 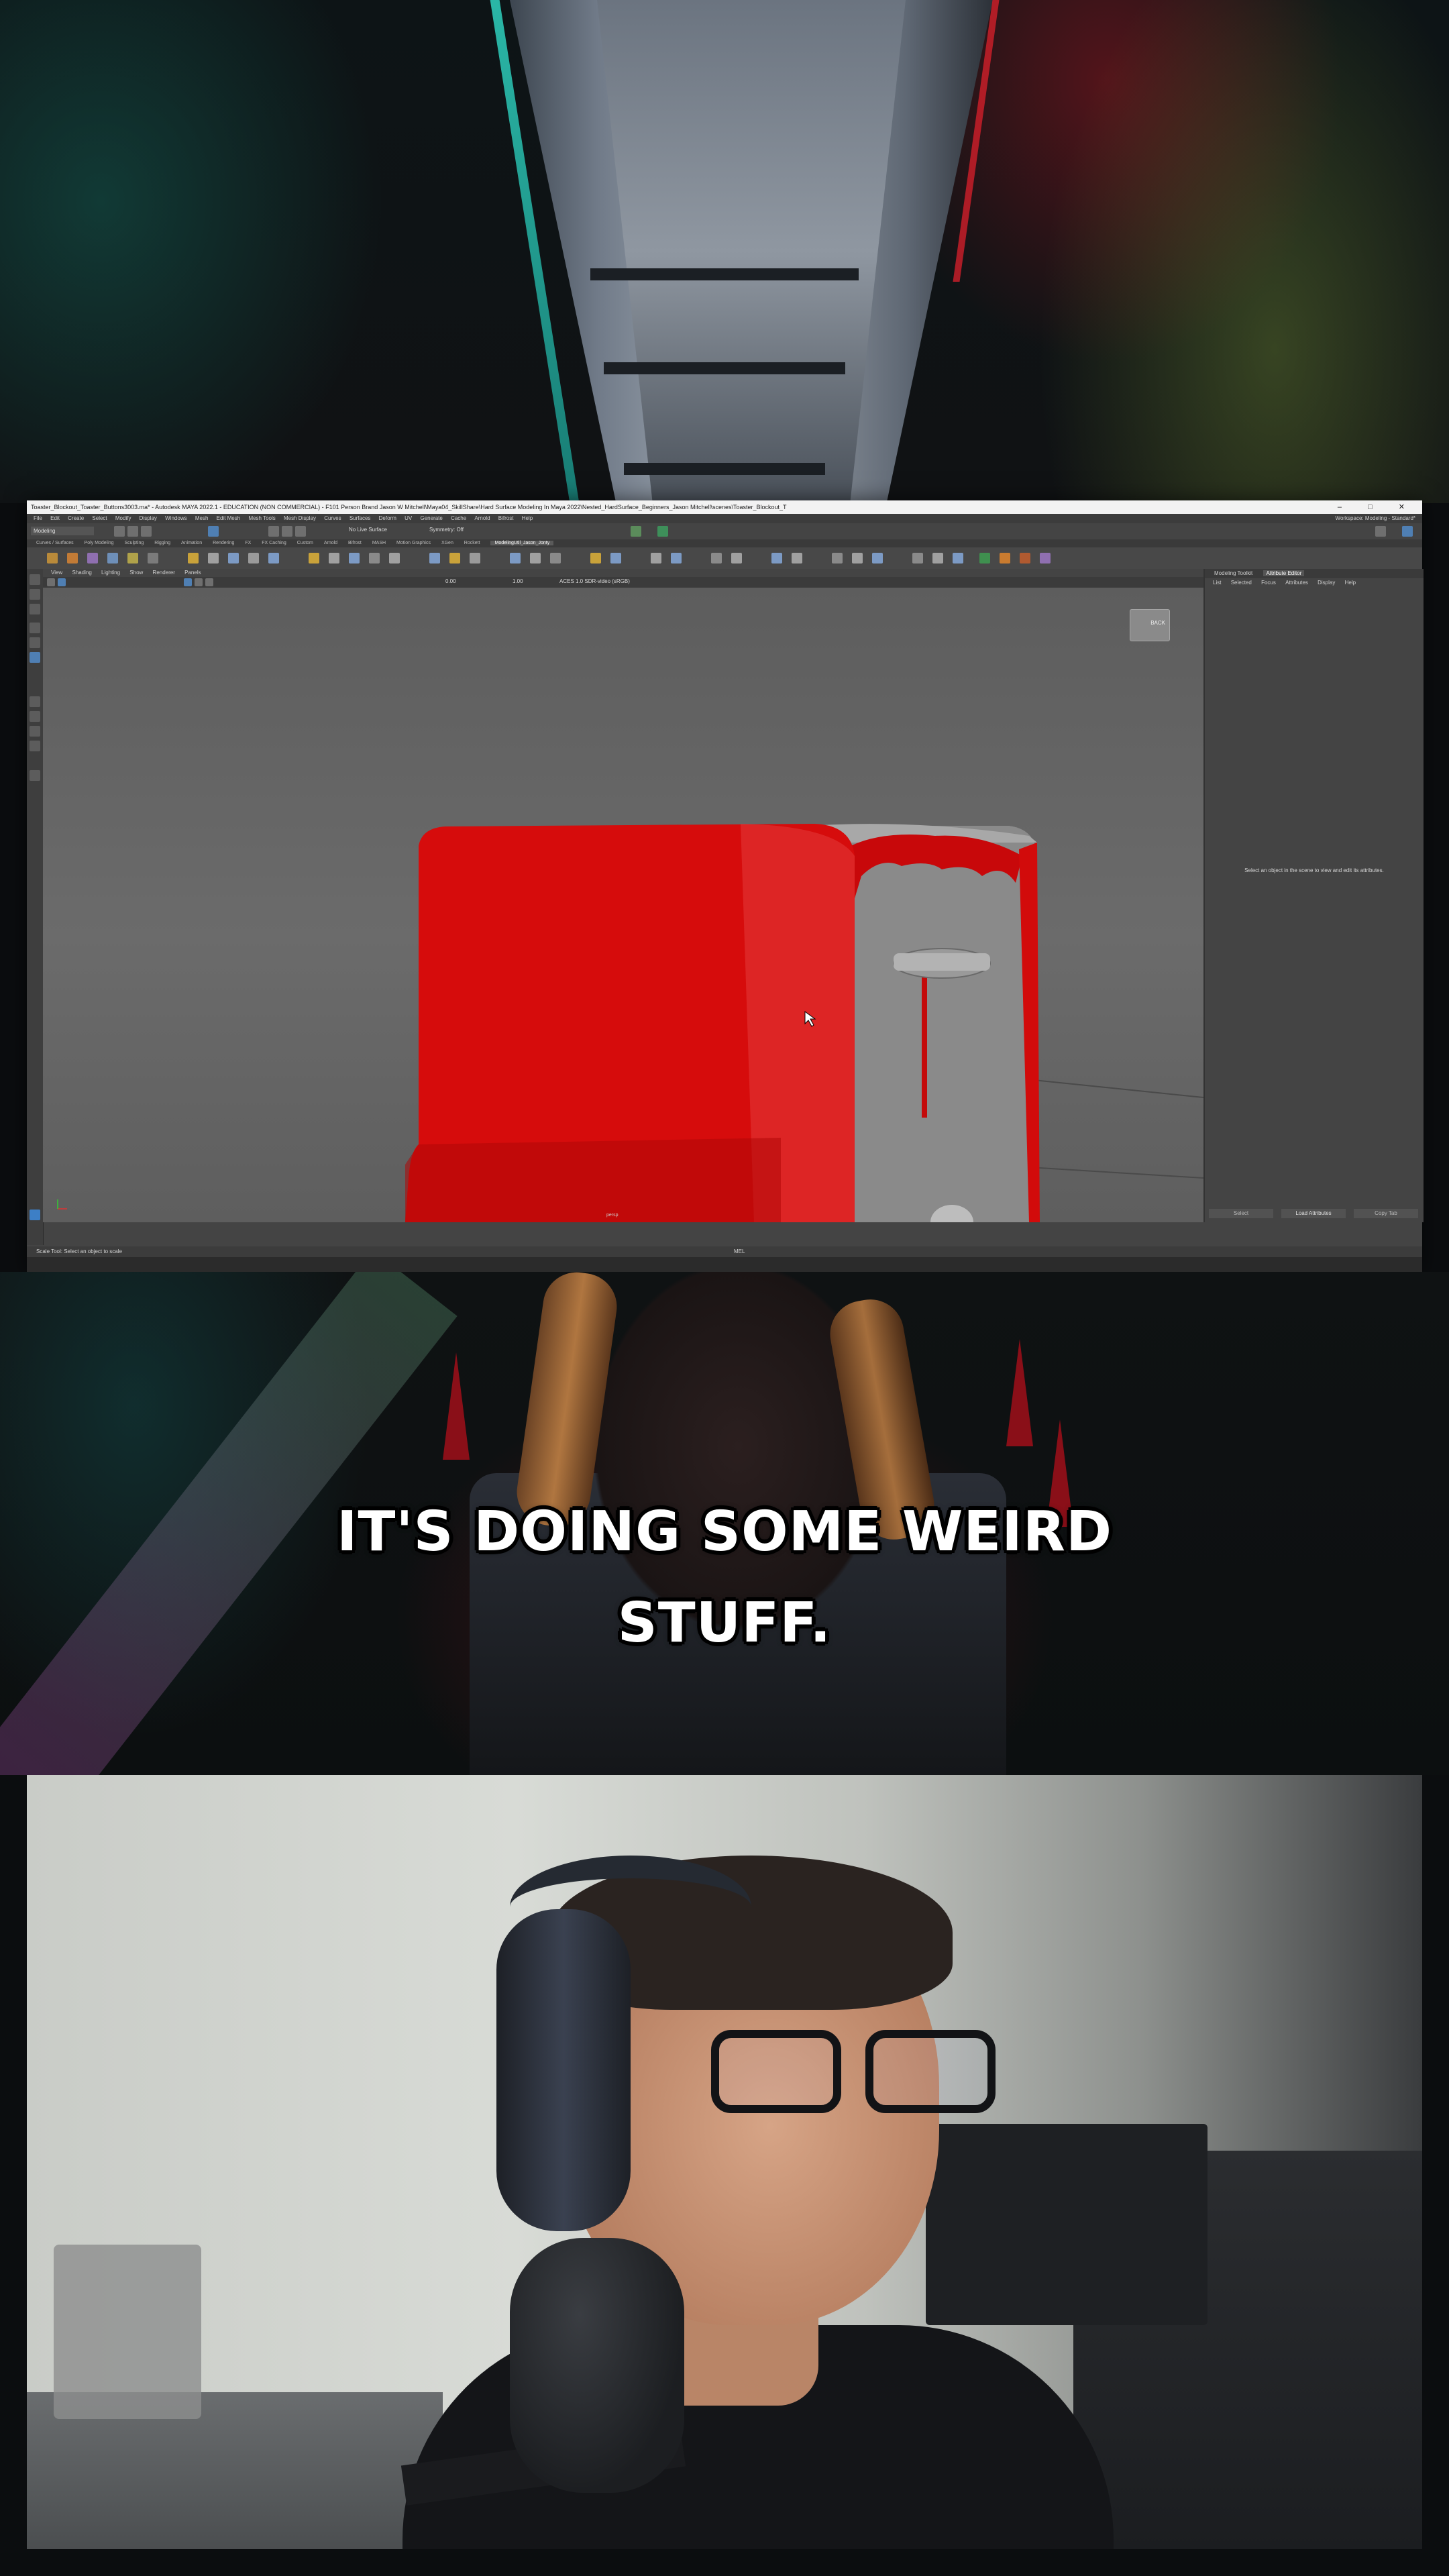 I want to click on scale-tool-icon, so click(x=35, y=657).